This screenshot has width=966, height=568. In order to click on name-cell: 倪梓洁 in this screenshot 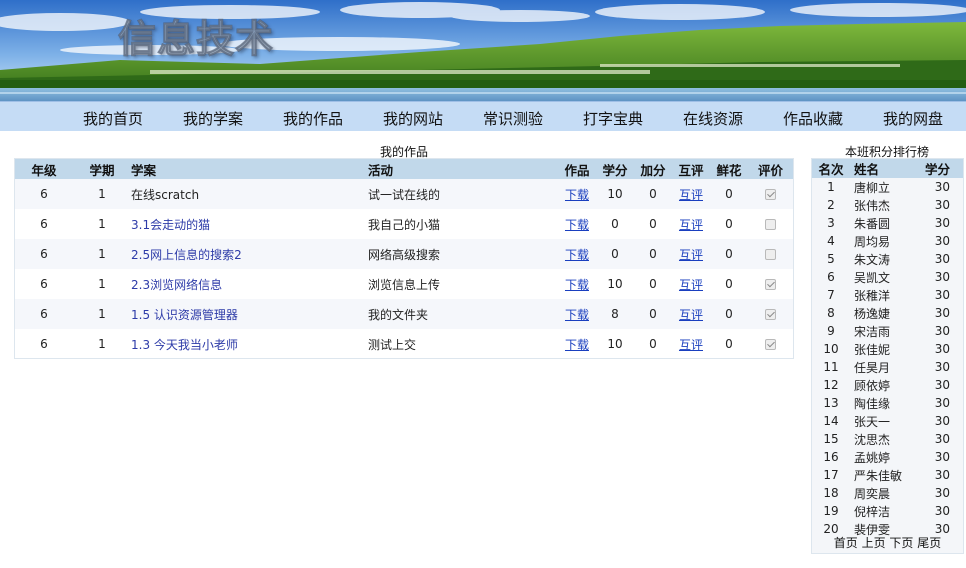, I will do `click(872, 511)`.